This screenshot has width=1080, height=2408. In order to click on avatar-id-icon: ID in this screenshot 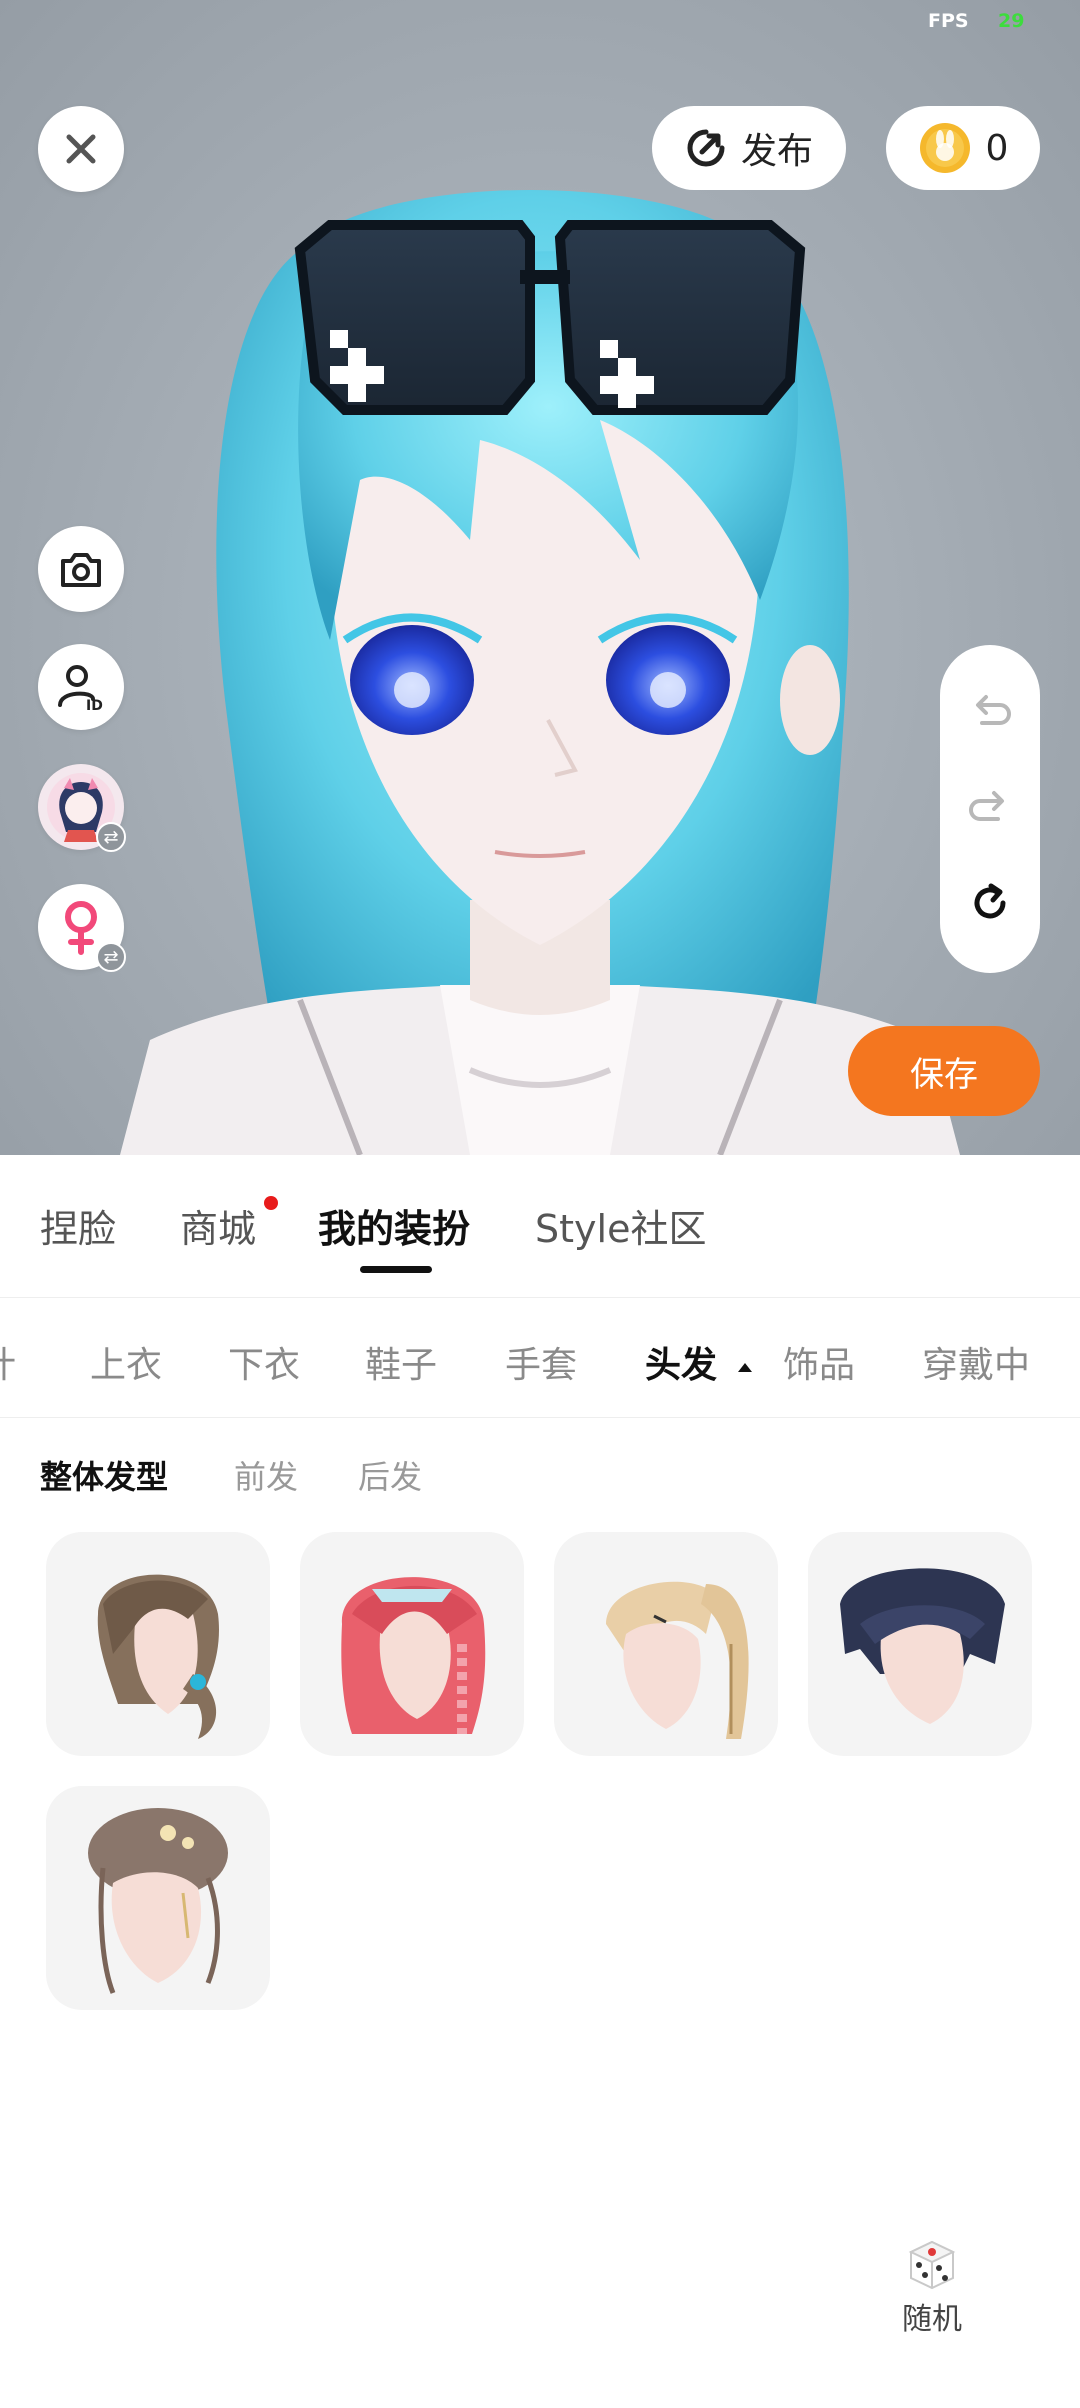, I will do `click(80, 689)`.